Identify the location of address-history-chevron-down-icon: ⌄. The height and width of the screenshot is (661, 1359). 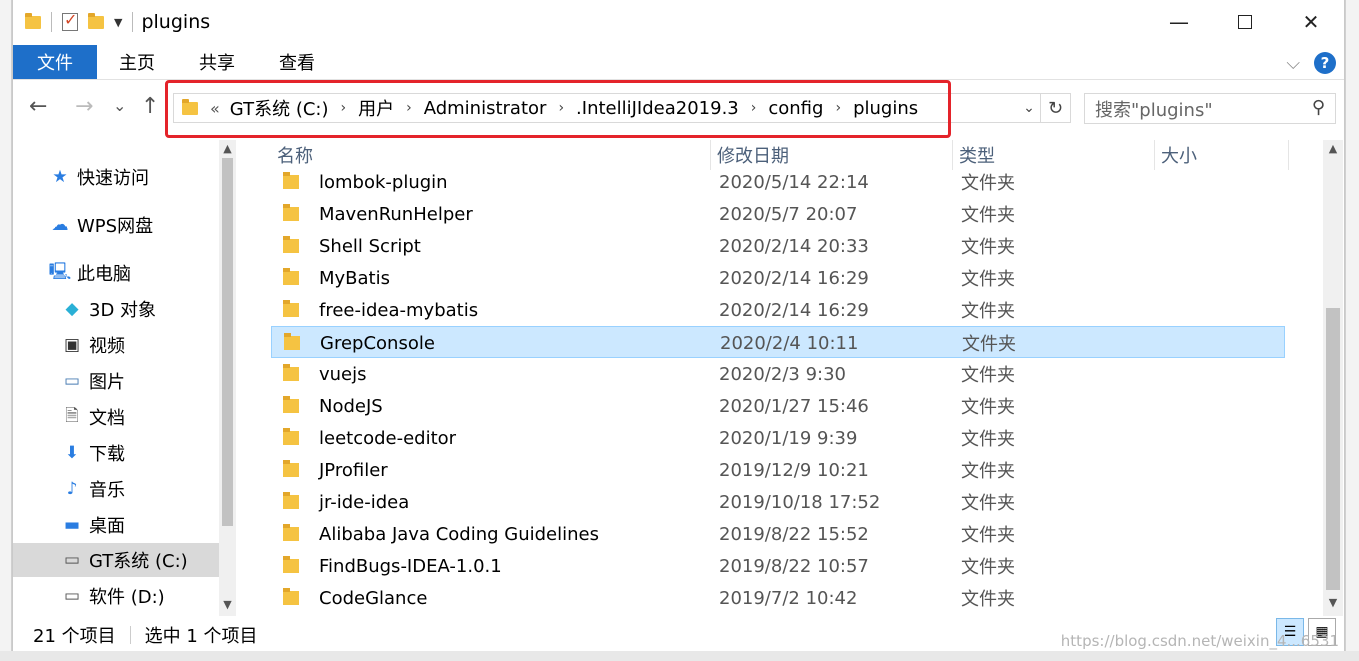
(1029, 108).